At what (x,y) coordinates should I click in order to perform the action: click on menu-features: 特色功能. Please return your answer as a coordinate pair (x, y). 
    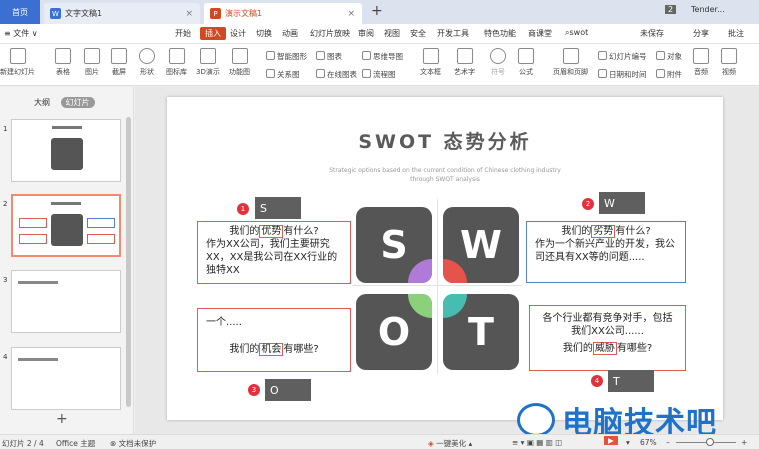
    Looking at the image, I should click on (500, 33).